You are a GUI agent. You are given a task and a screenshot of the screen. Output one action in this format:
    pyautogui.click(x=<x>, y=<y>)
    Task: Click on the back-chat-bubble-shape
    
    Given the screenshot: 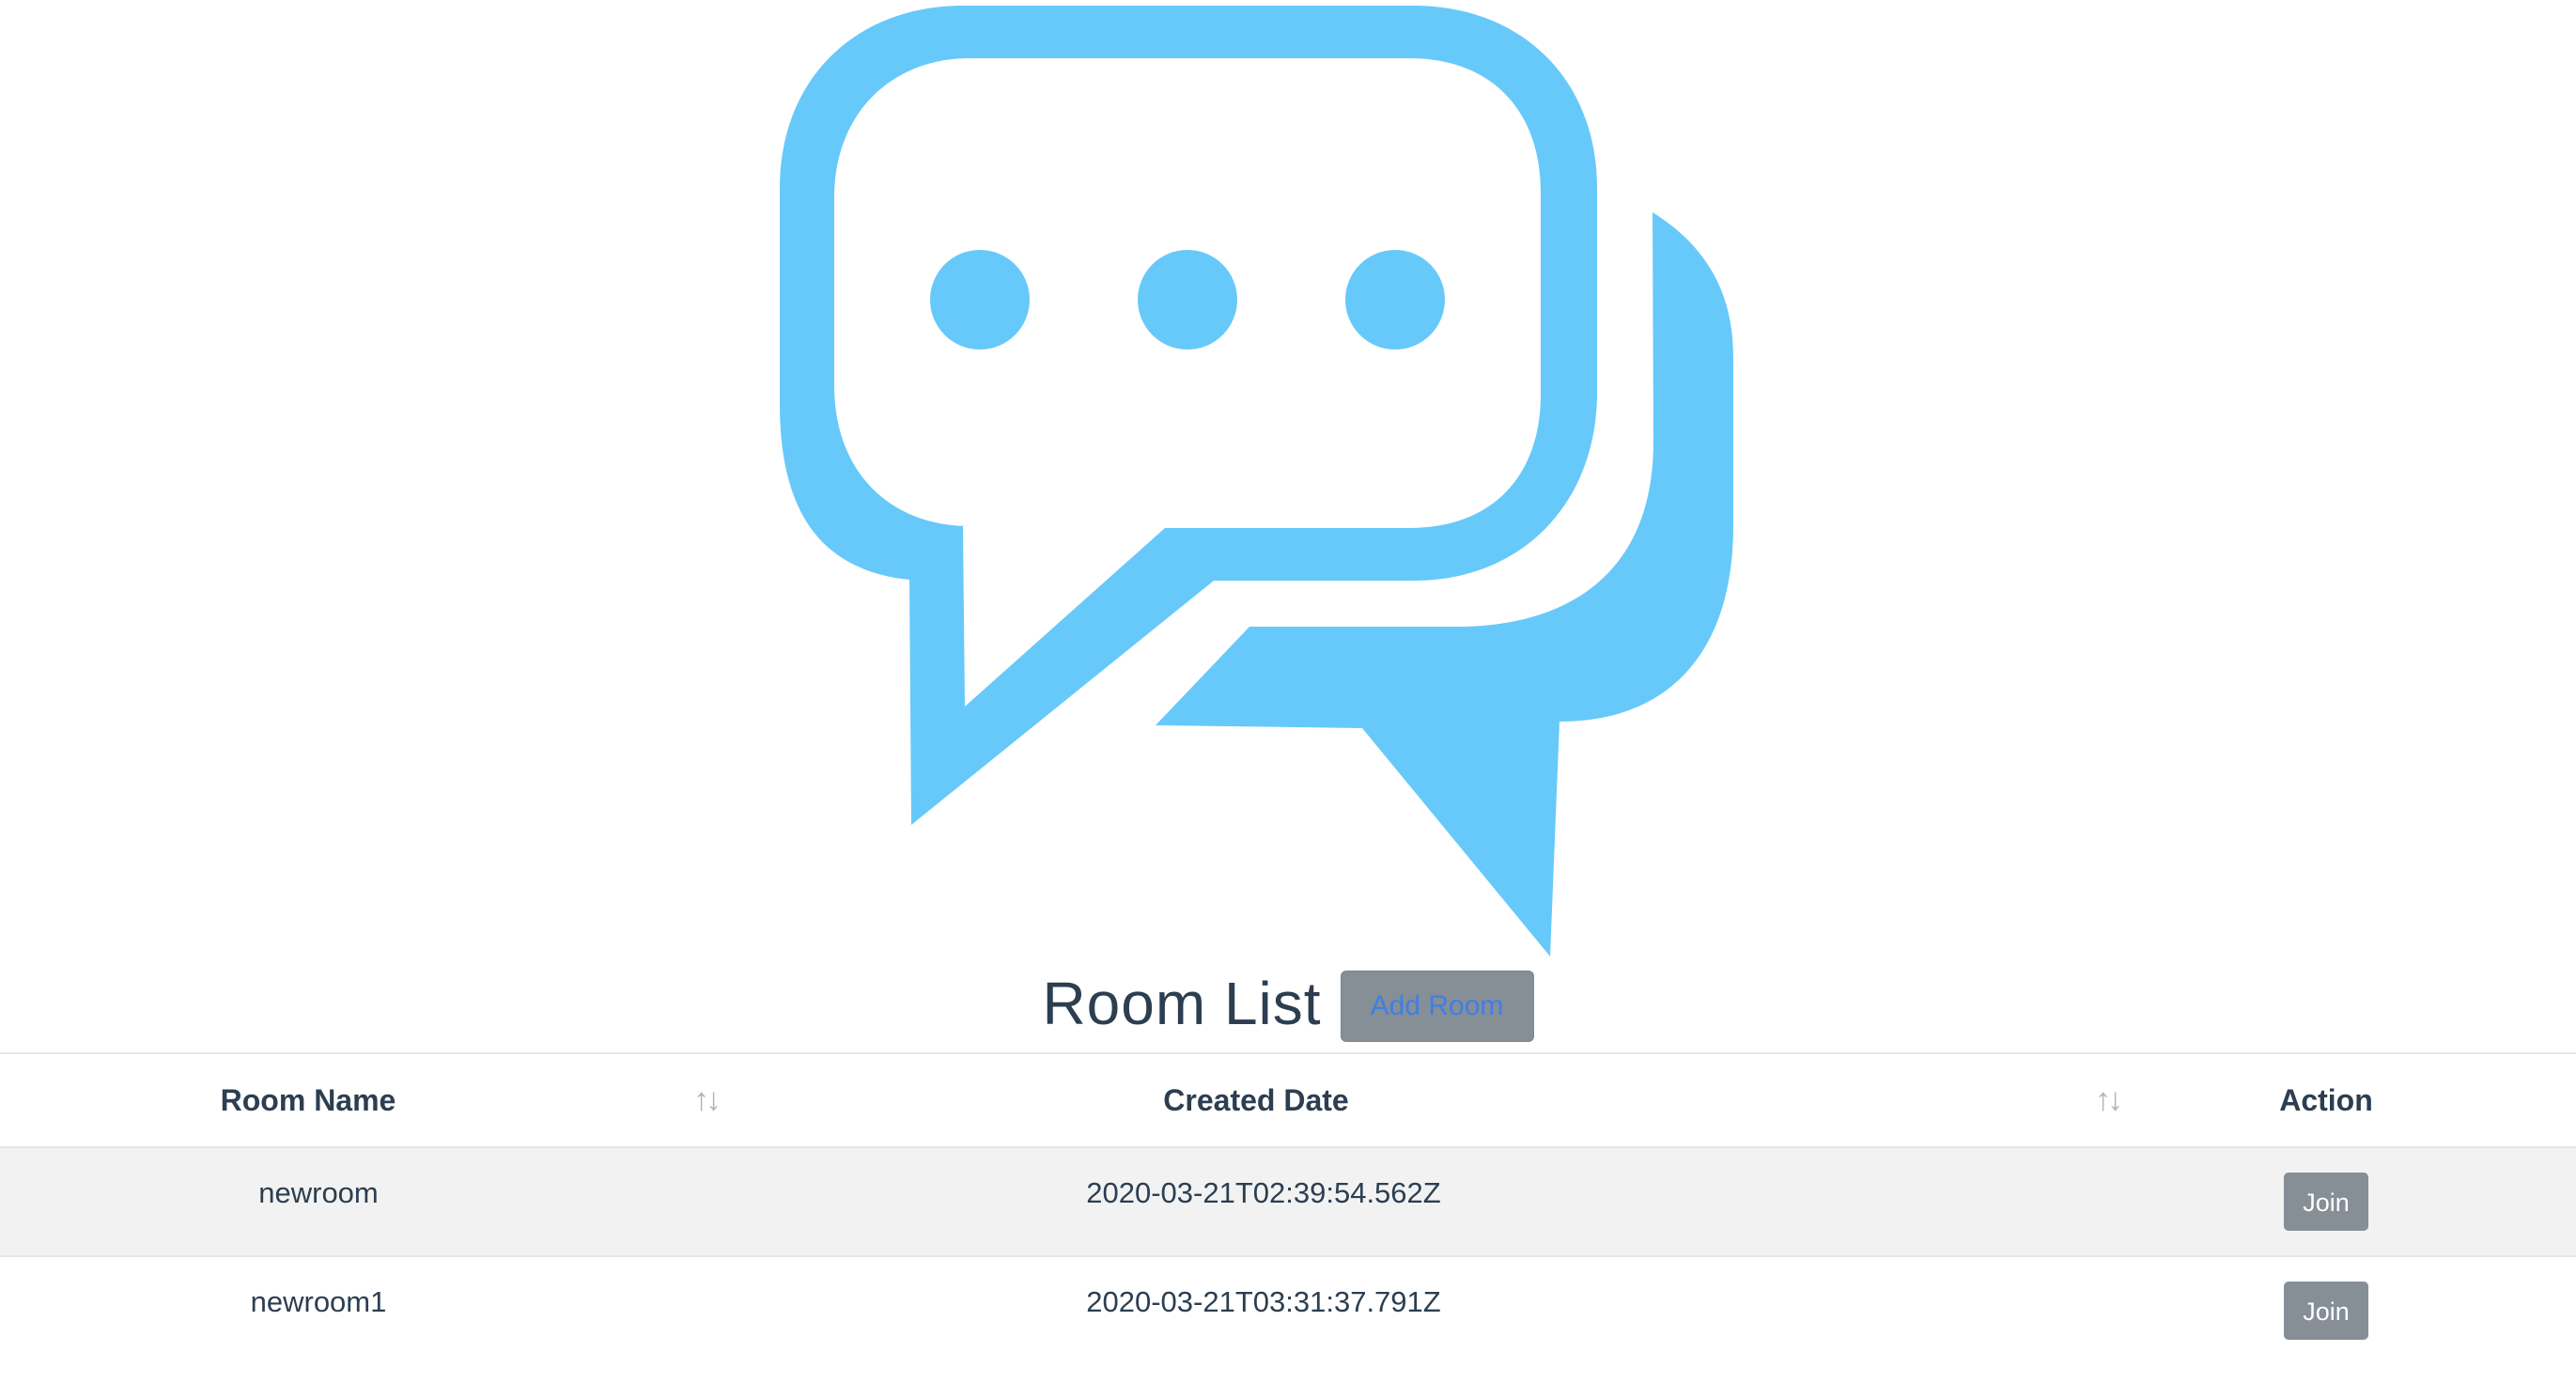 What is the action you would take?
    pyautogui.click(x=1444, y=584)
    